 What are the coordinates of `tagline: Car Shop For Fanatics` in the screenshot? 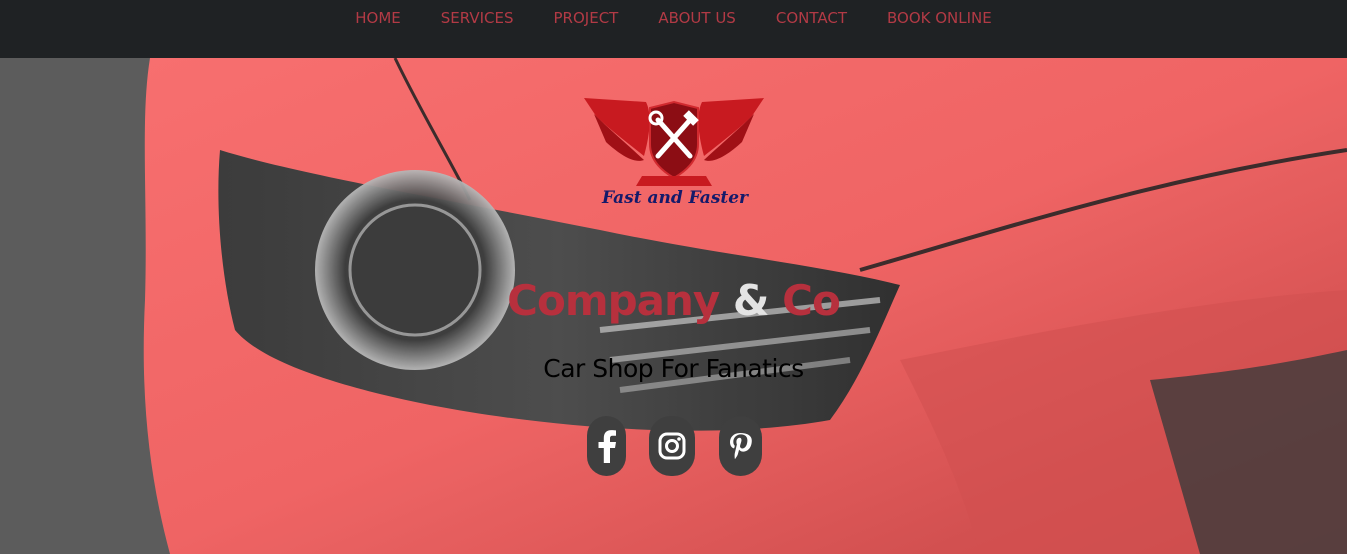 It's located at (673, 368).